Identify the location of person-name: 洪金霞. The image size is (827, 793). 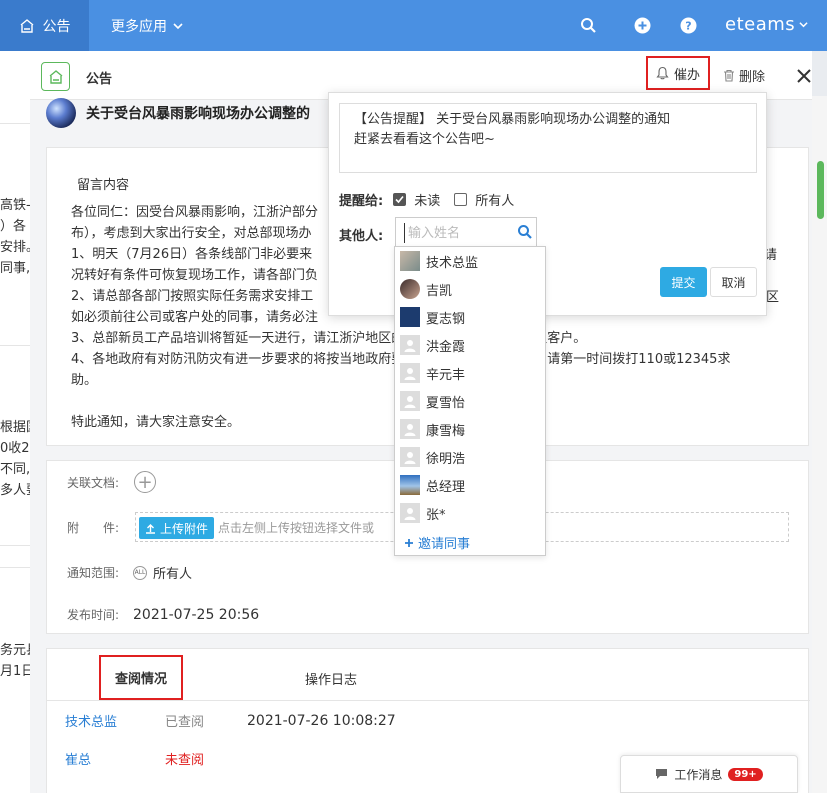
(446, 347).